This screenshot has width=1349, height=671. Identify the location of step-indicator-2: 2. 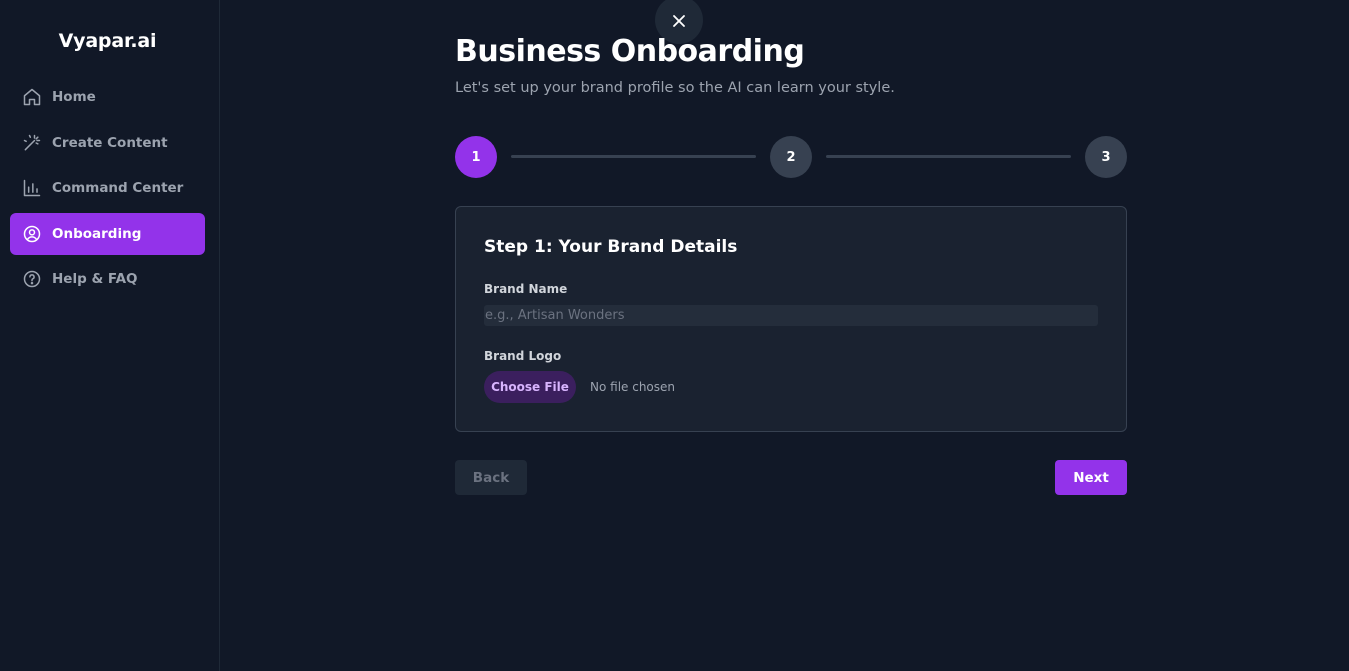
(791, 157).